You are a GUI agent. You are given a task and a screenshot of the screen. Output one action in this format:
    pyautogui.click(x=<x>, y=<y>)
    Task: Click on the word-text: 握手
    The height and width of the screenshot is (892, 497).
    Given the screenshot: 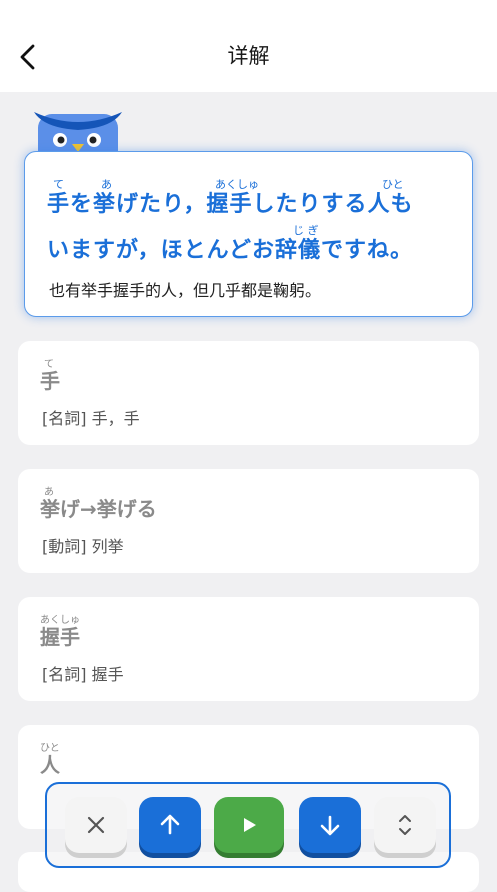 What is the action you would take?
    pyautogui.click(x=60, y=637)
    